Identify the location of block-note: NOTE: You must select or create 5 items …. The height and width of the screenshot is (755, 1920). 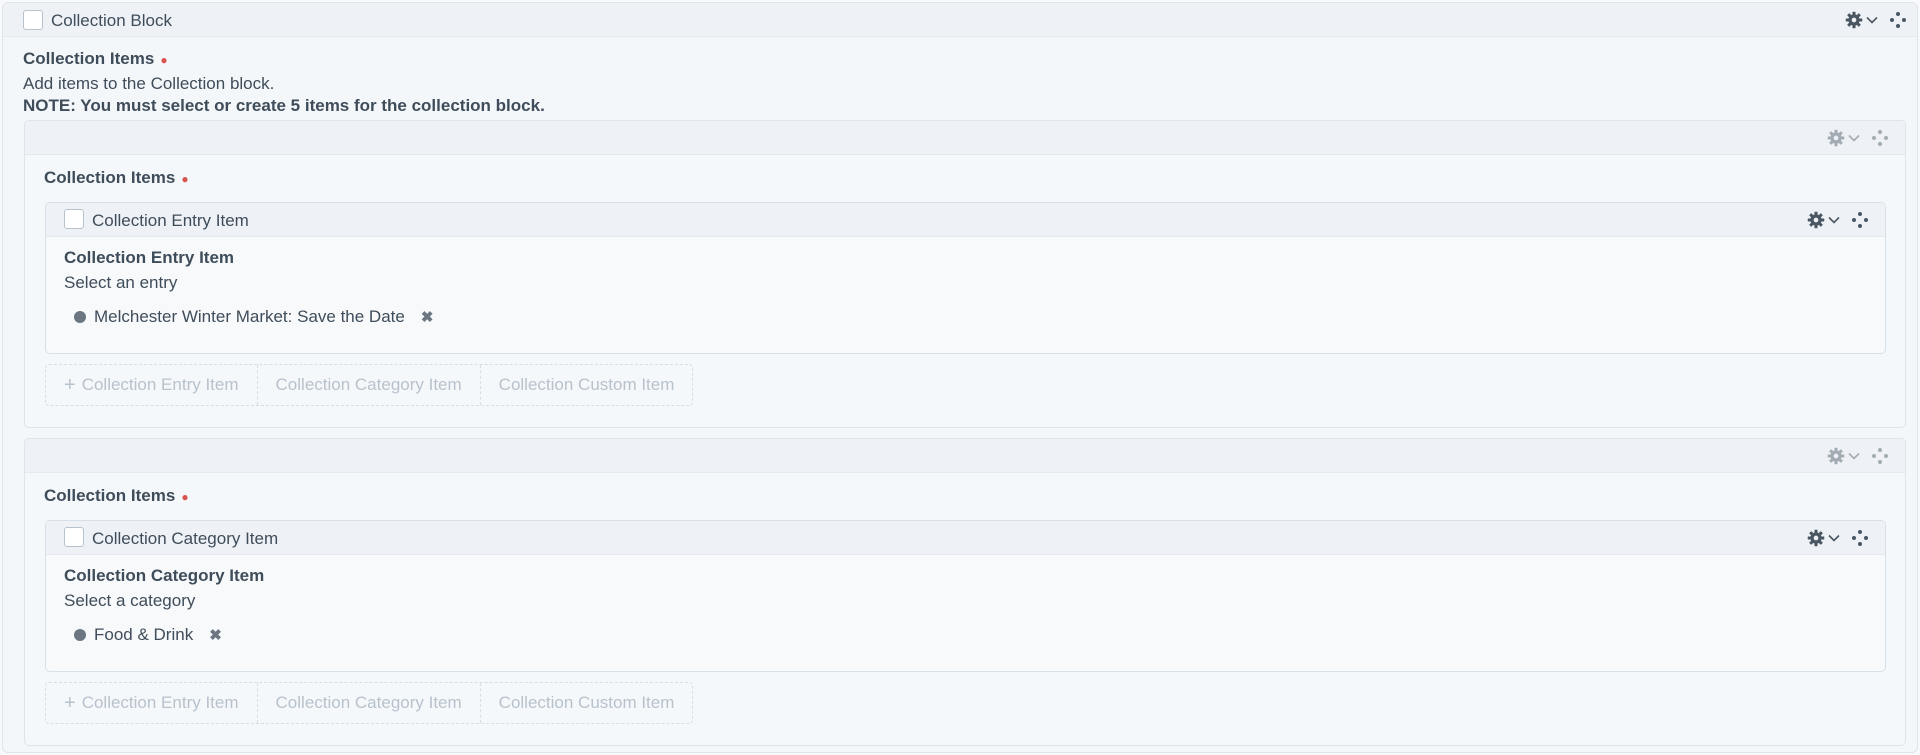
(284, 105).